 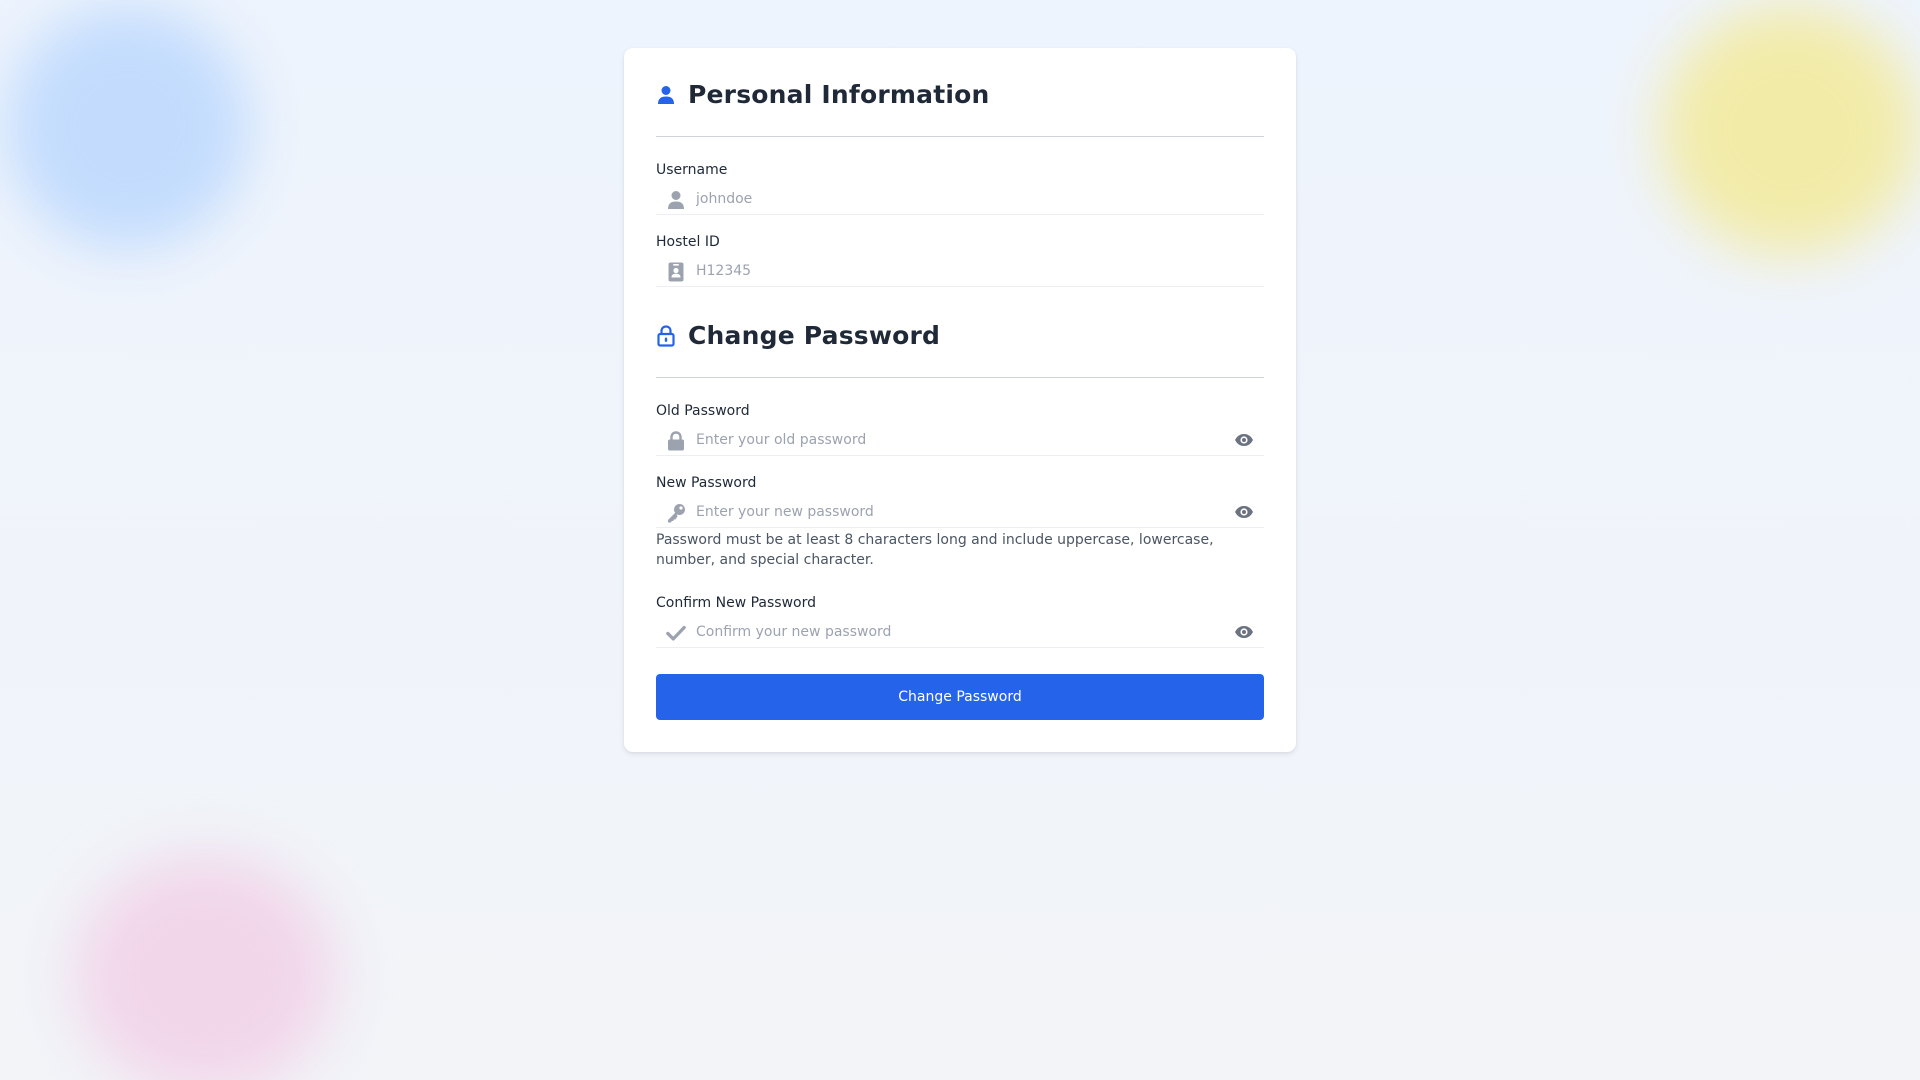 What do you see at coordinates (706, 483) in the screenshot?
I see `new-password-label: New Password` at bounding box center [706, 483].